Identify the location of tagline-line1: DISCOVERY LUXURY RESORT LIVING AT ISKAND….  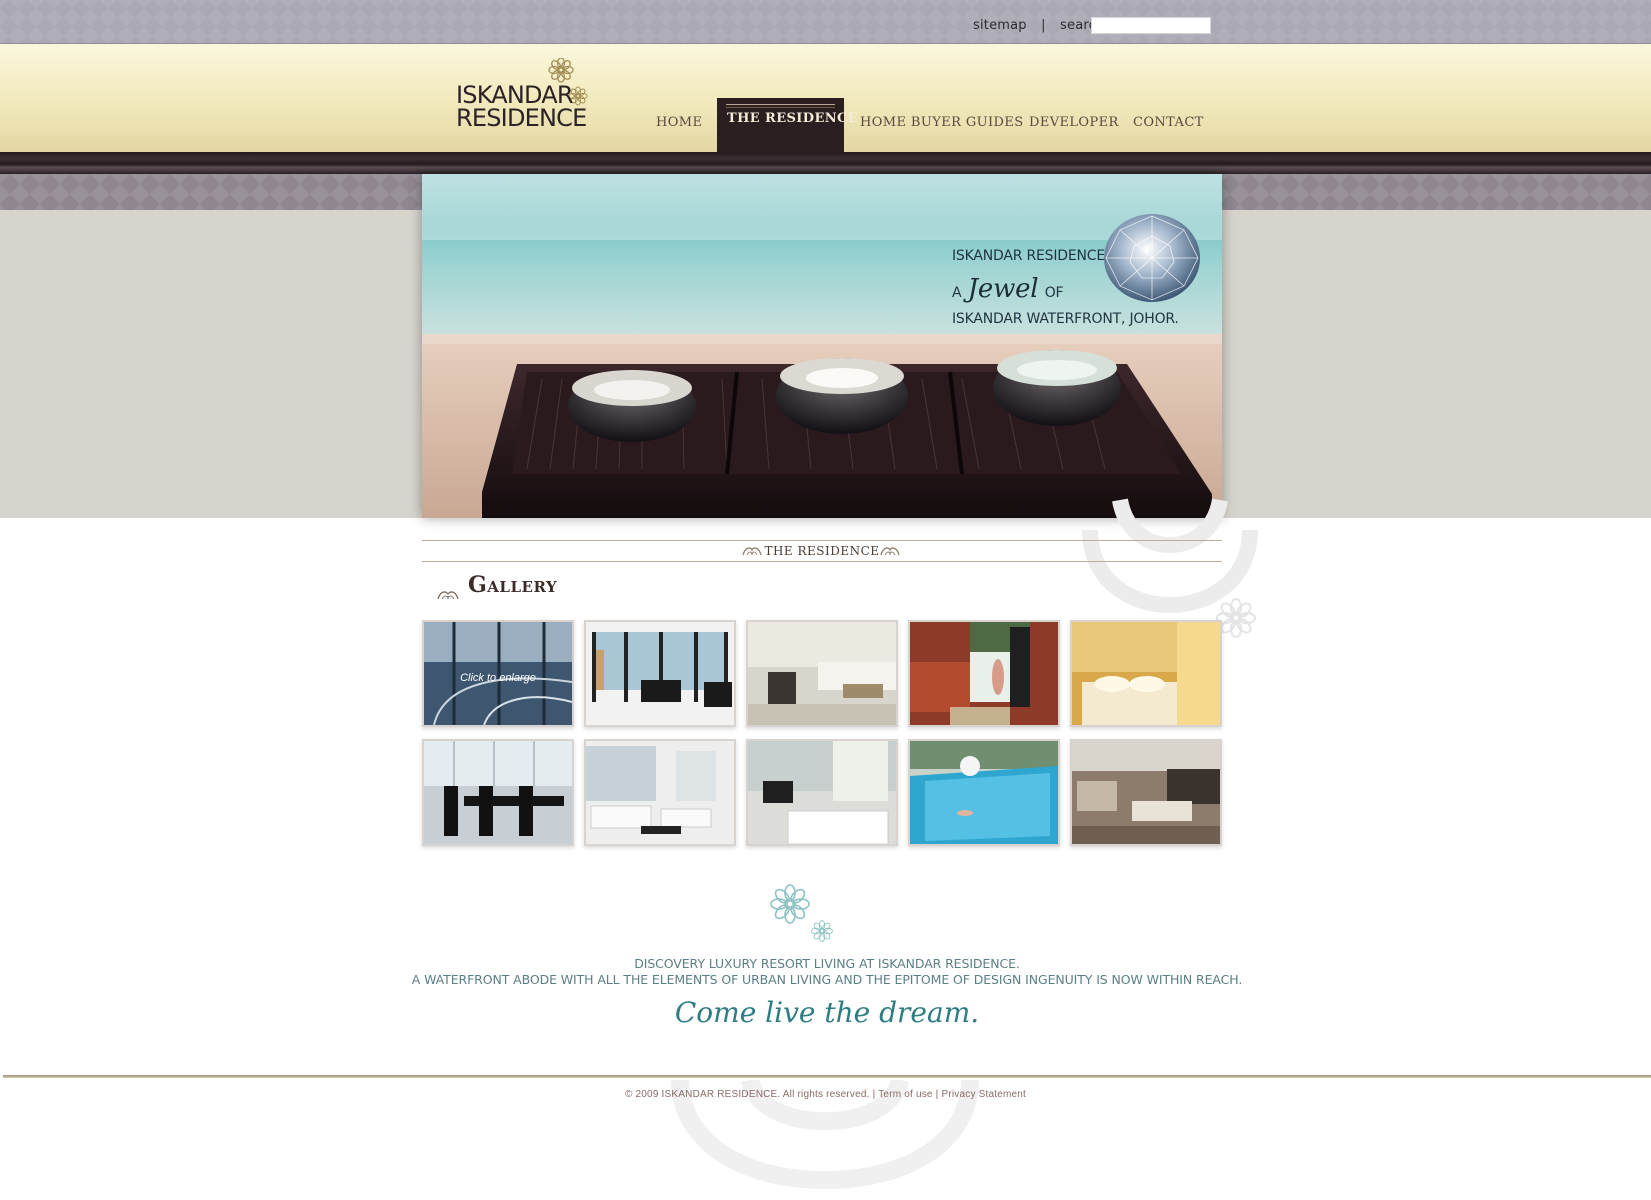
(827, 963).